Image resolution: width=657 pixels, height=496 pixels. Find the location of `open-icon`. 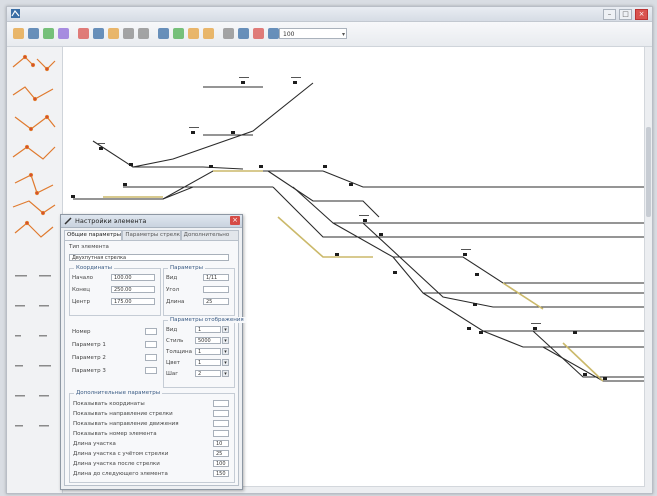

open-icon is located at coordinates (33, 33).